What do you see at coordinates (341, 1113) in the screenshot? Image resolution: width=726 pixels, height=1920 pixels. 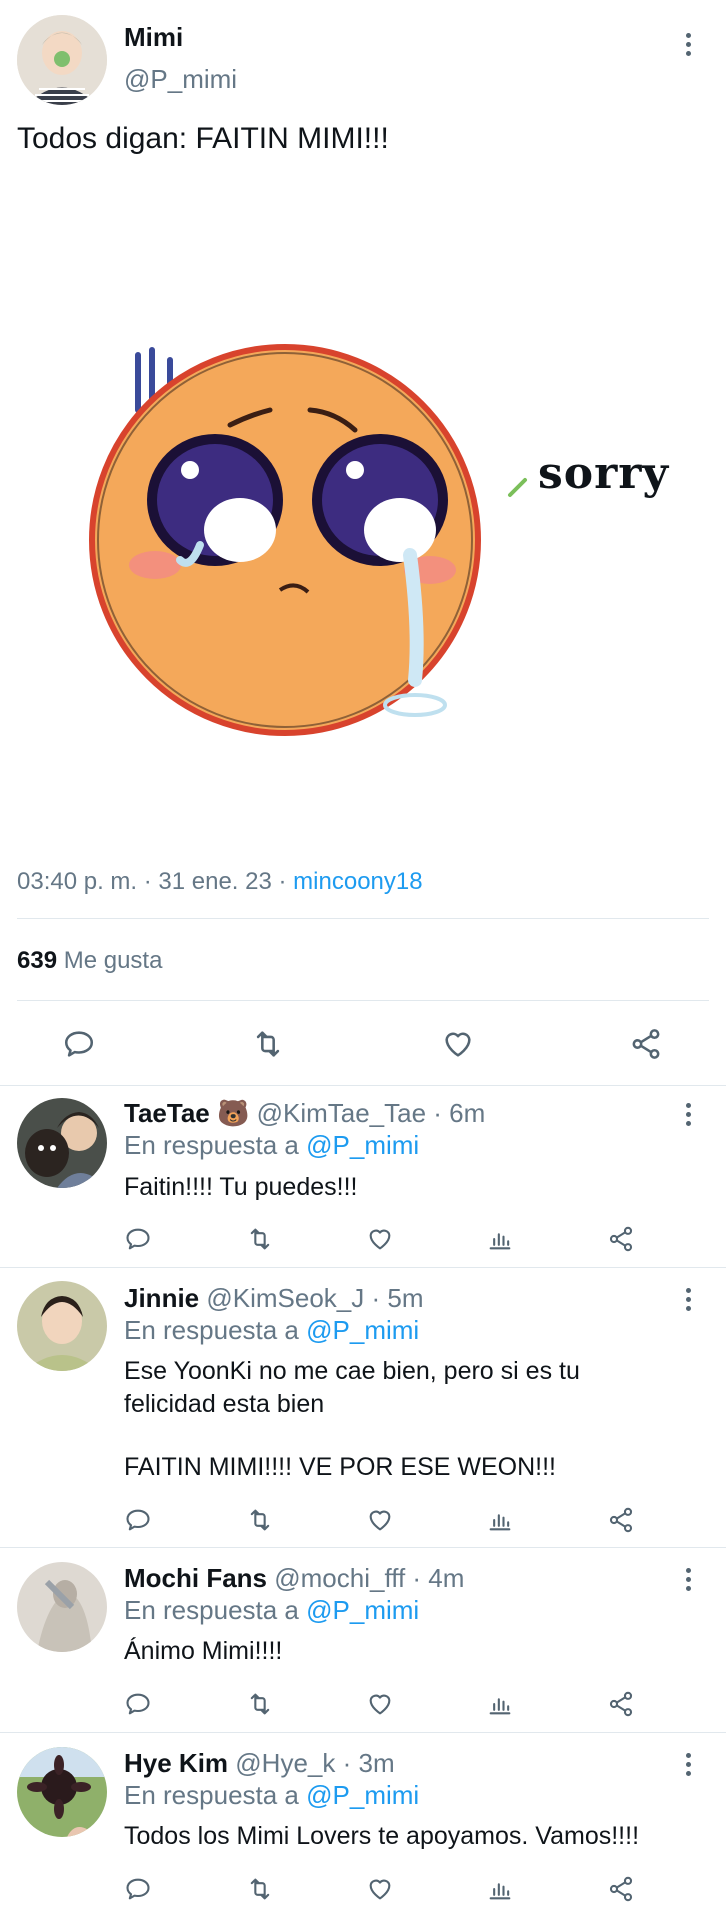 I see `reply-handle: @KimTae_Tae` at bounding box center [341, 1113].